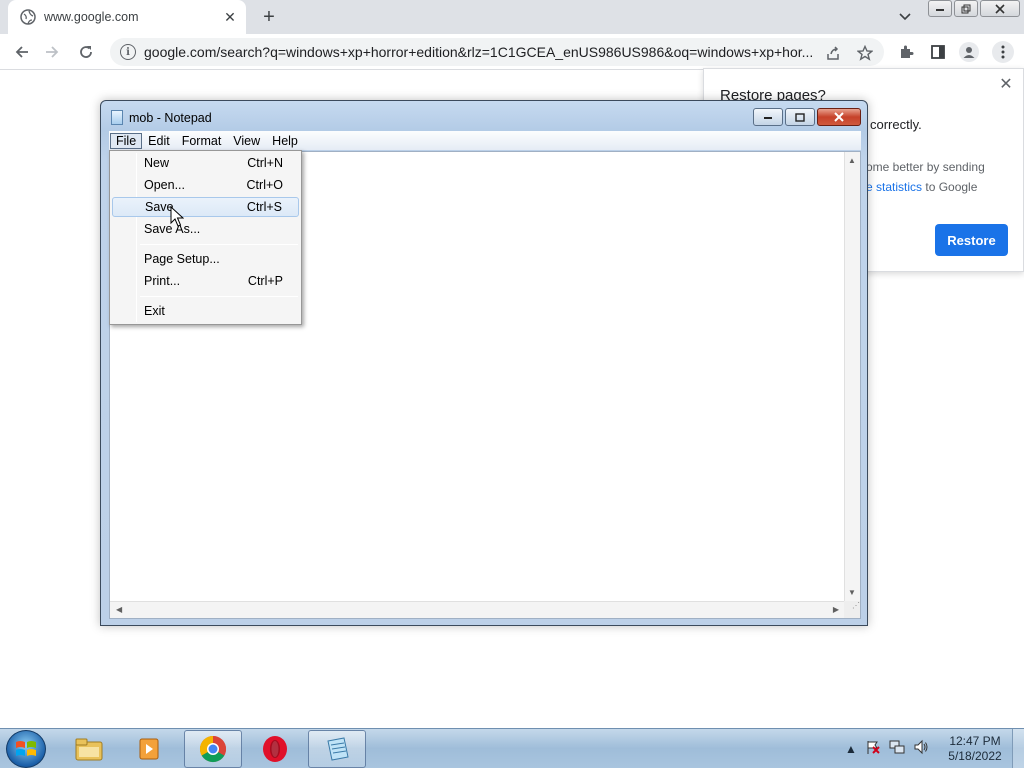 The height and width of the screenshot is (768, 1024). I want to click on menu-item-save: Save Ctrl+S, so click(205, 207).